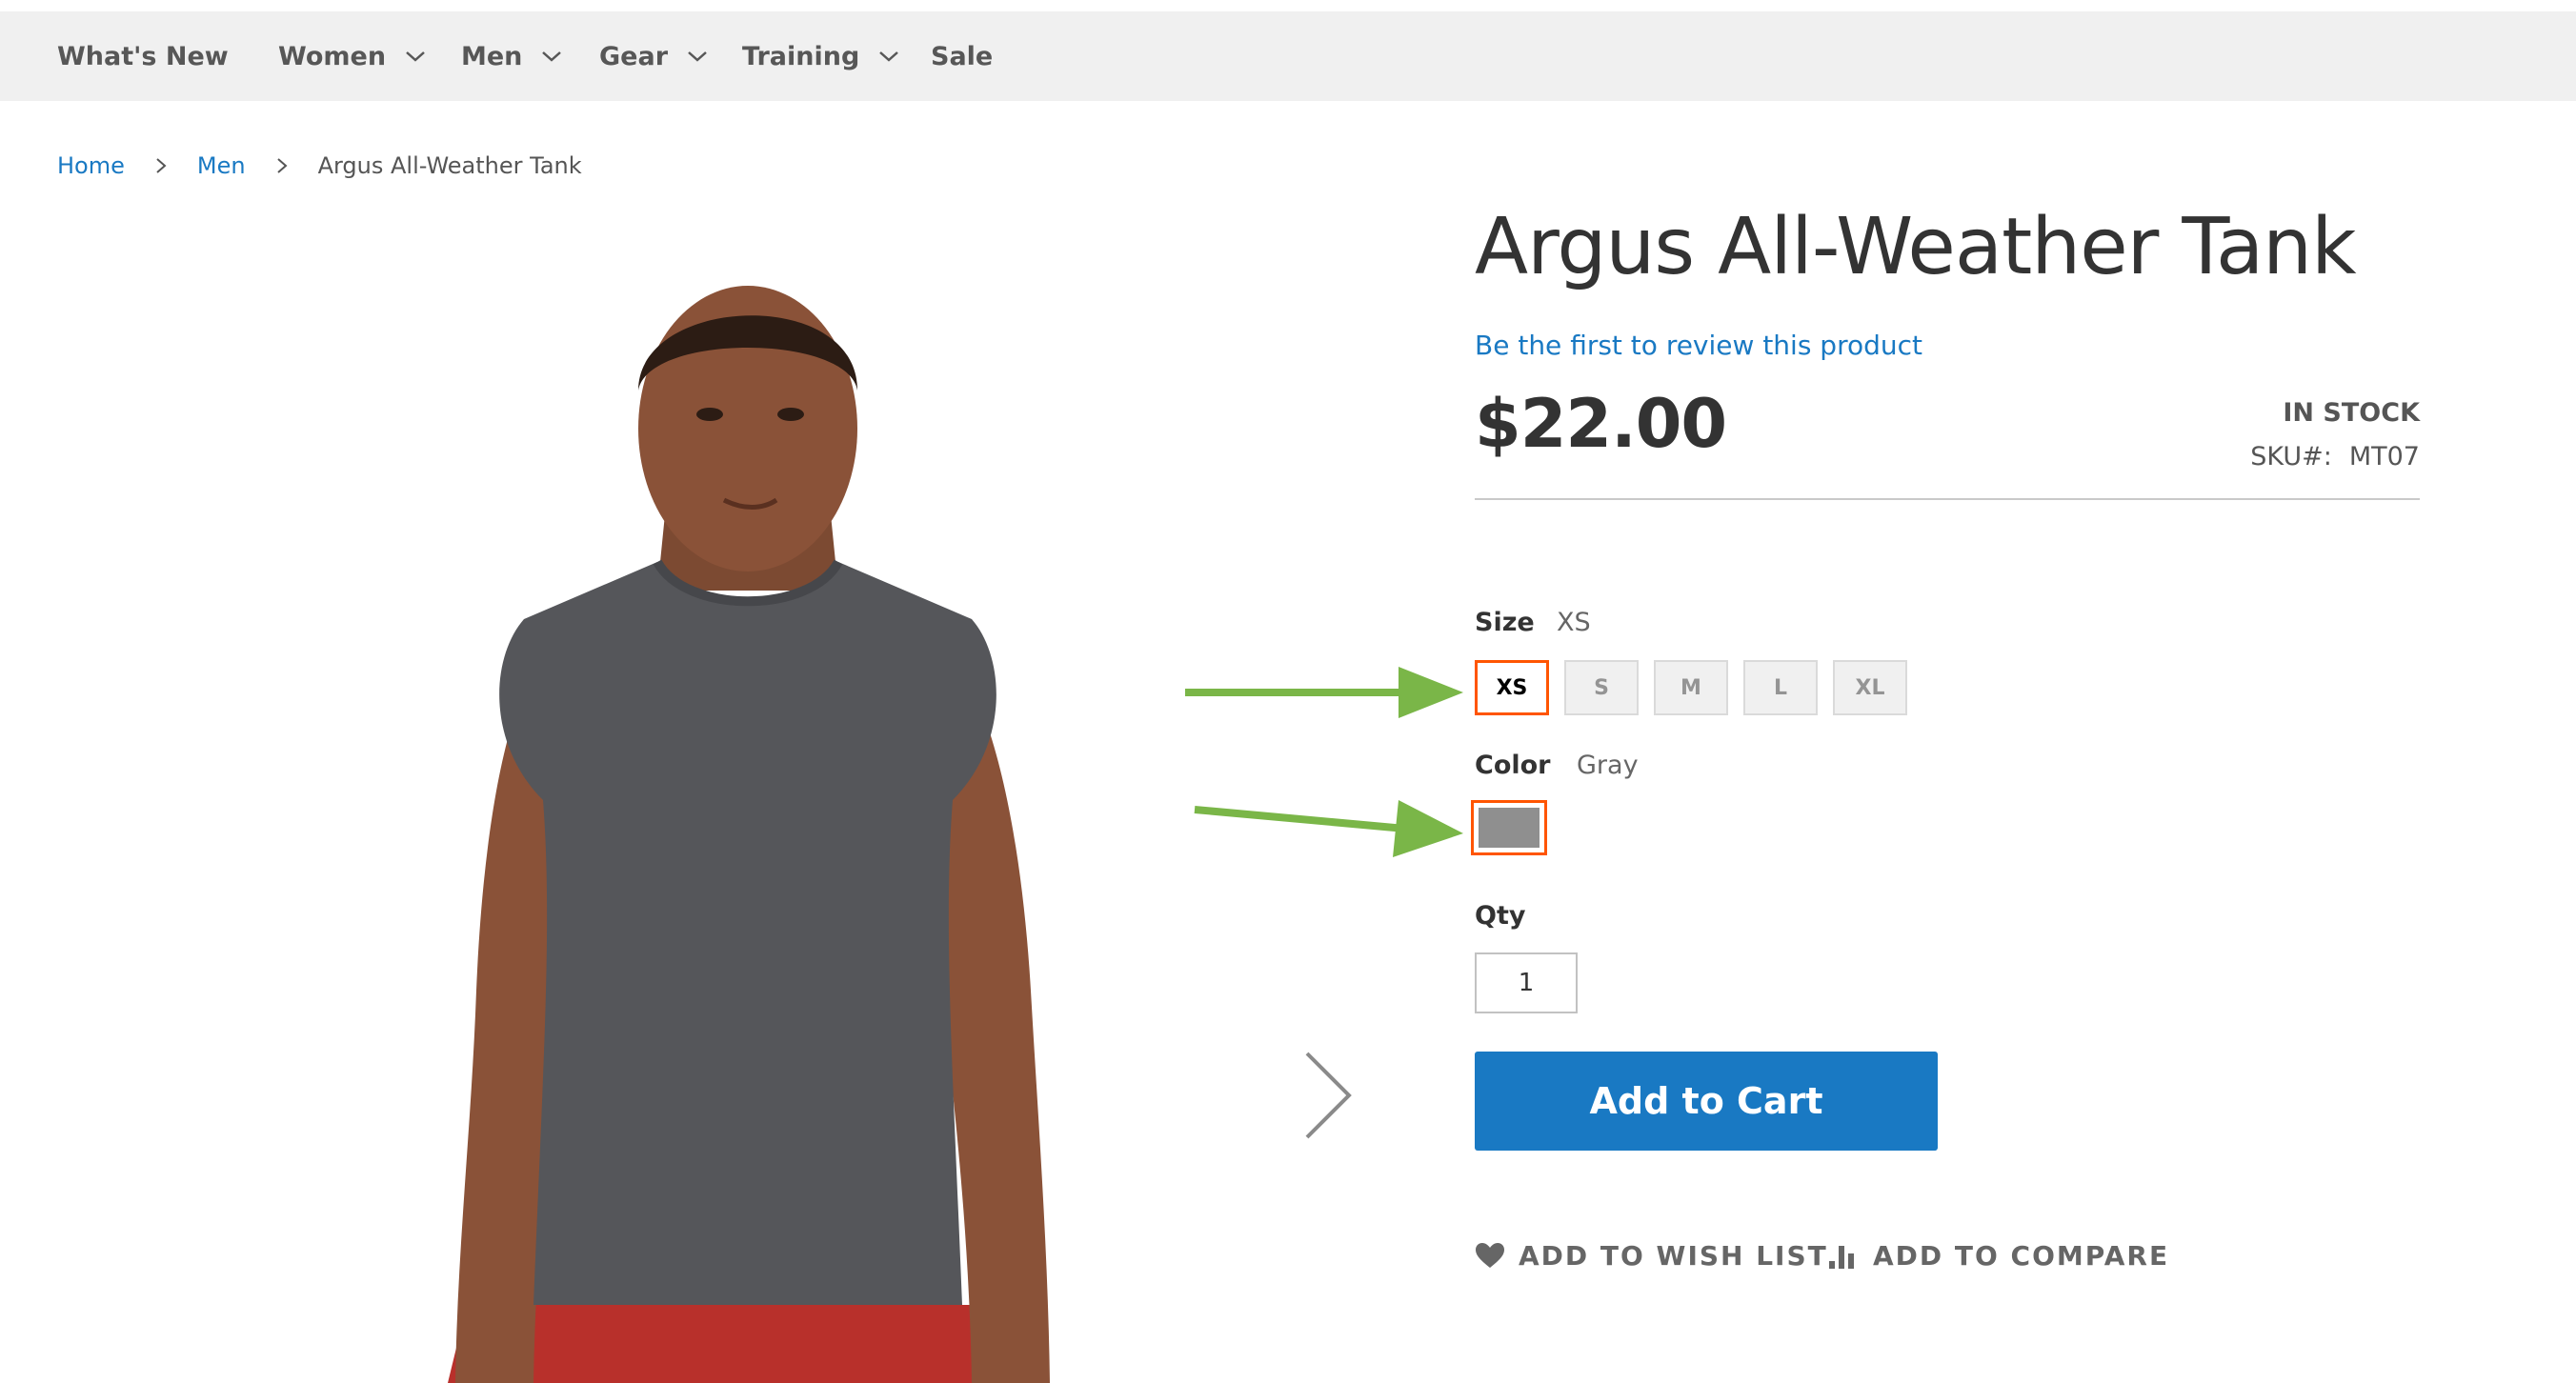  What do you see at coordinates (1601, 424) in the screenshot?
I see `product-price: $22.00` at bounding box center [1601, 424].